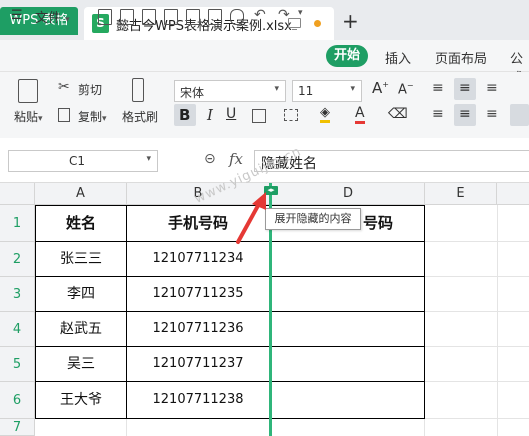 The width and height of the screenshot is (529, 436). I want to click on cell-a2: 张三三, so click(81, 259).